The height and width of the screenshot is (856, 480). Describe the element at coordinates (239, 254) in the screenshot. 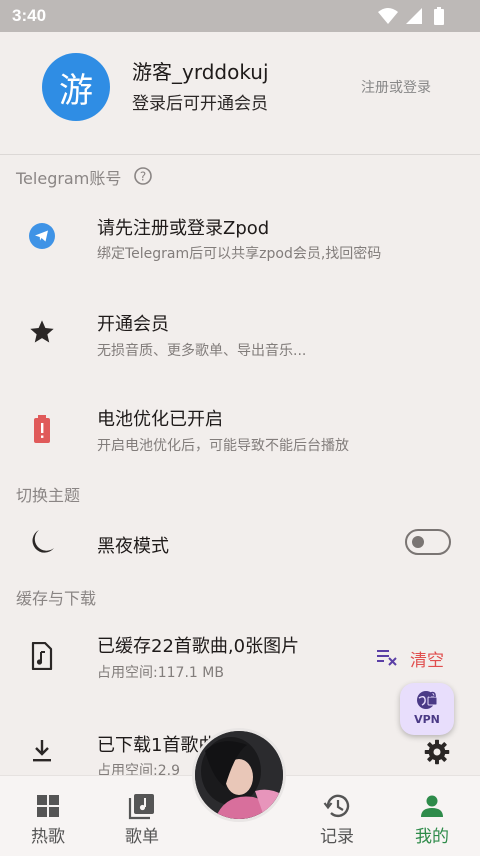

I see `telegram-item-subtitle: 绑定Telegram后可以共享zpod会员,找回密码` at that location.